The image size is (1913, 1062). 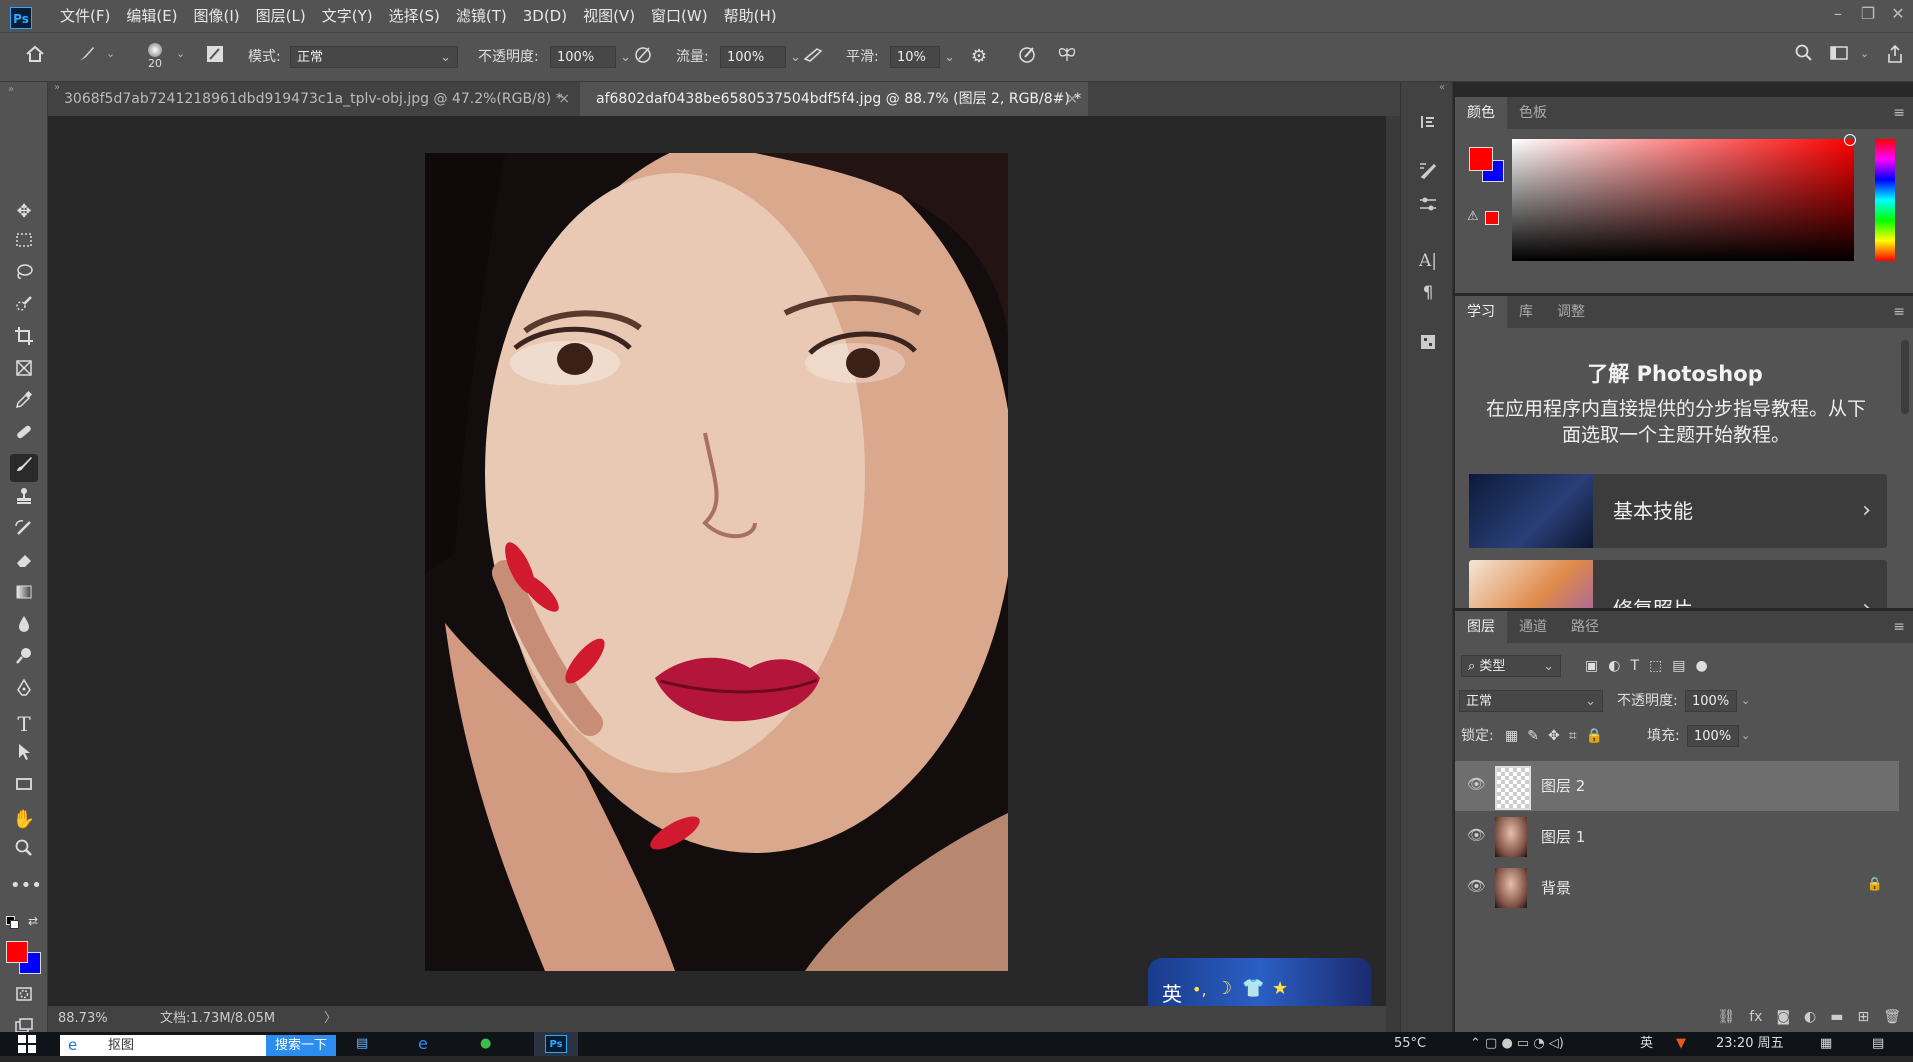 What do you see at coordinates (643, 57) in the screenshot?
I see `pressure-opacity-icon` at bounding box center [643, 57].